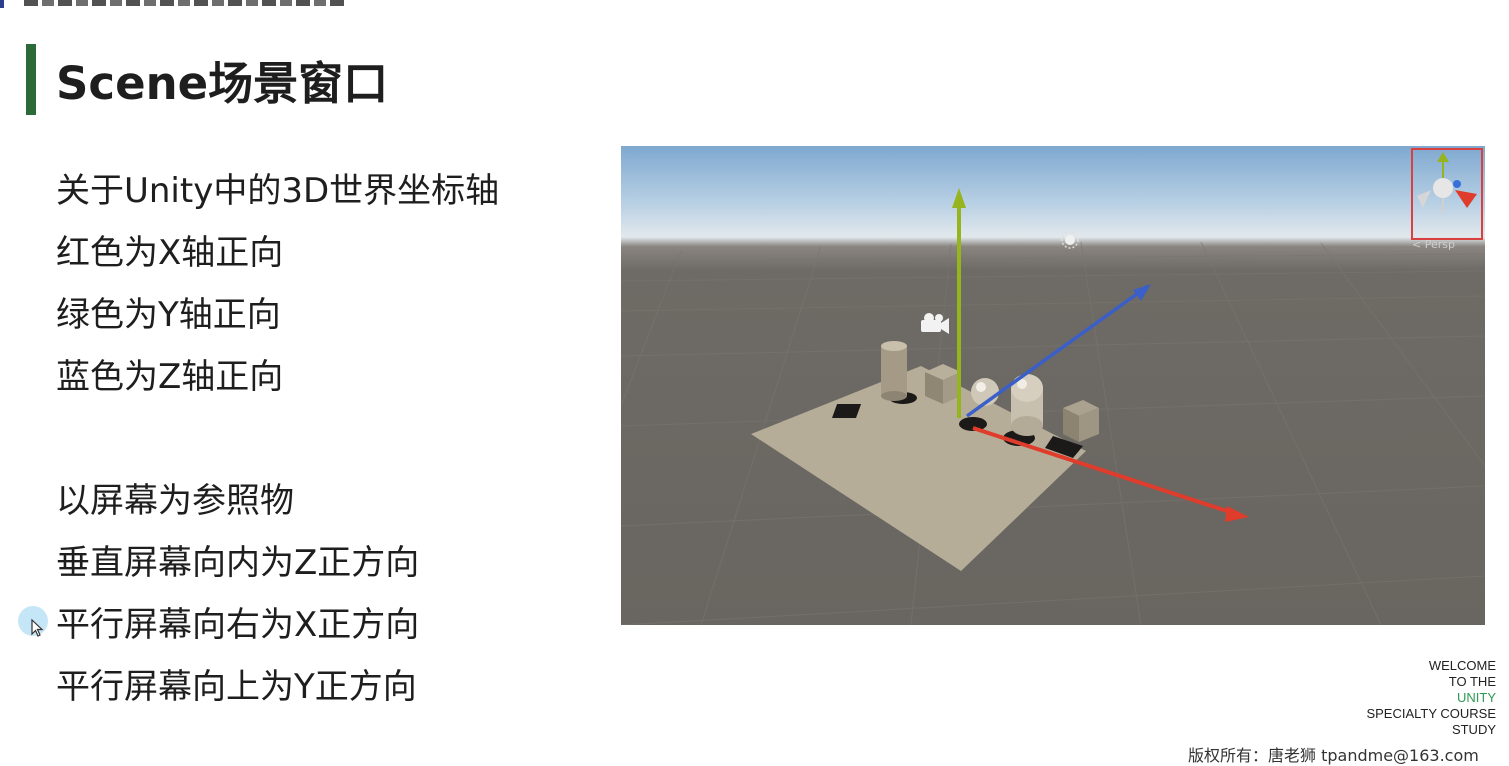 This screenshot has height=766, width=1509. Describe the element at coordinates (184, 3) in the screenshot. I see `header-blurred-text` at that location.